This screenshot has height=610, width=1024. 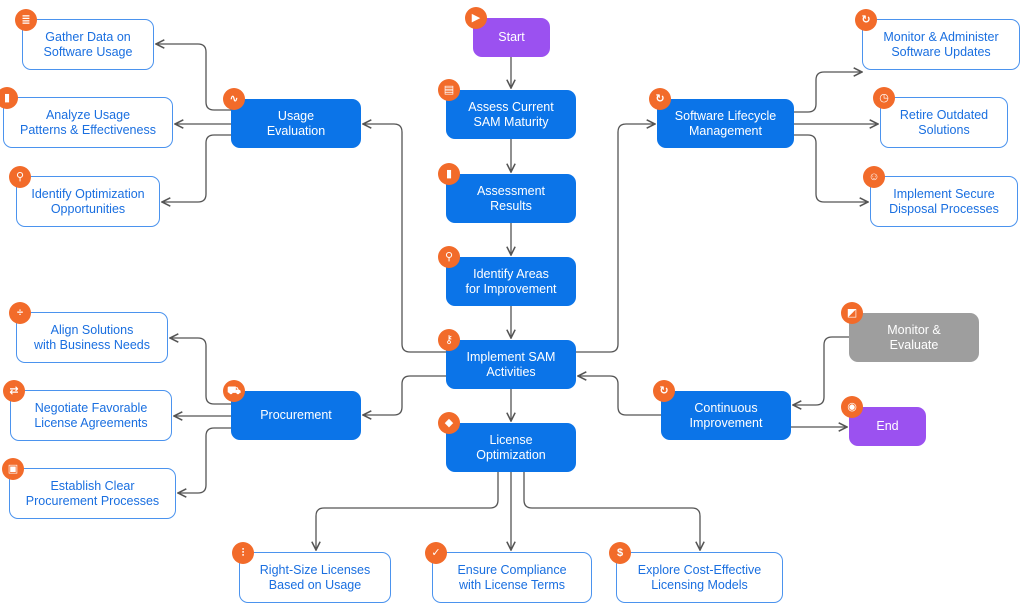 What do you see at coordinates (20, 313) in the screenshot?
I see `divide-icon: ÷` at bounding box center [20, 313].